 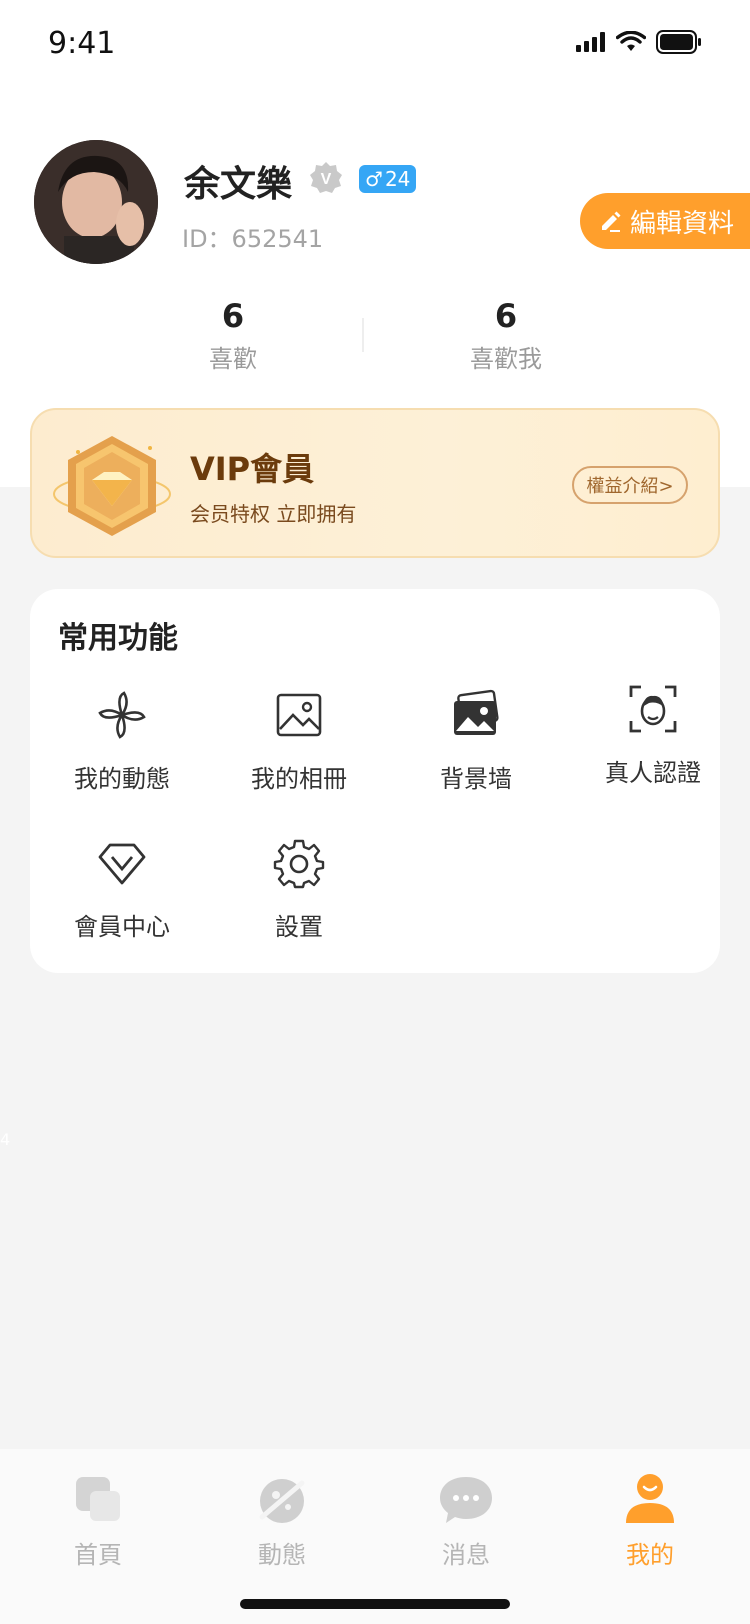 I want to click on stat-likes-label: 喜歡, so click(x=233, y=359).